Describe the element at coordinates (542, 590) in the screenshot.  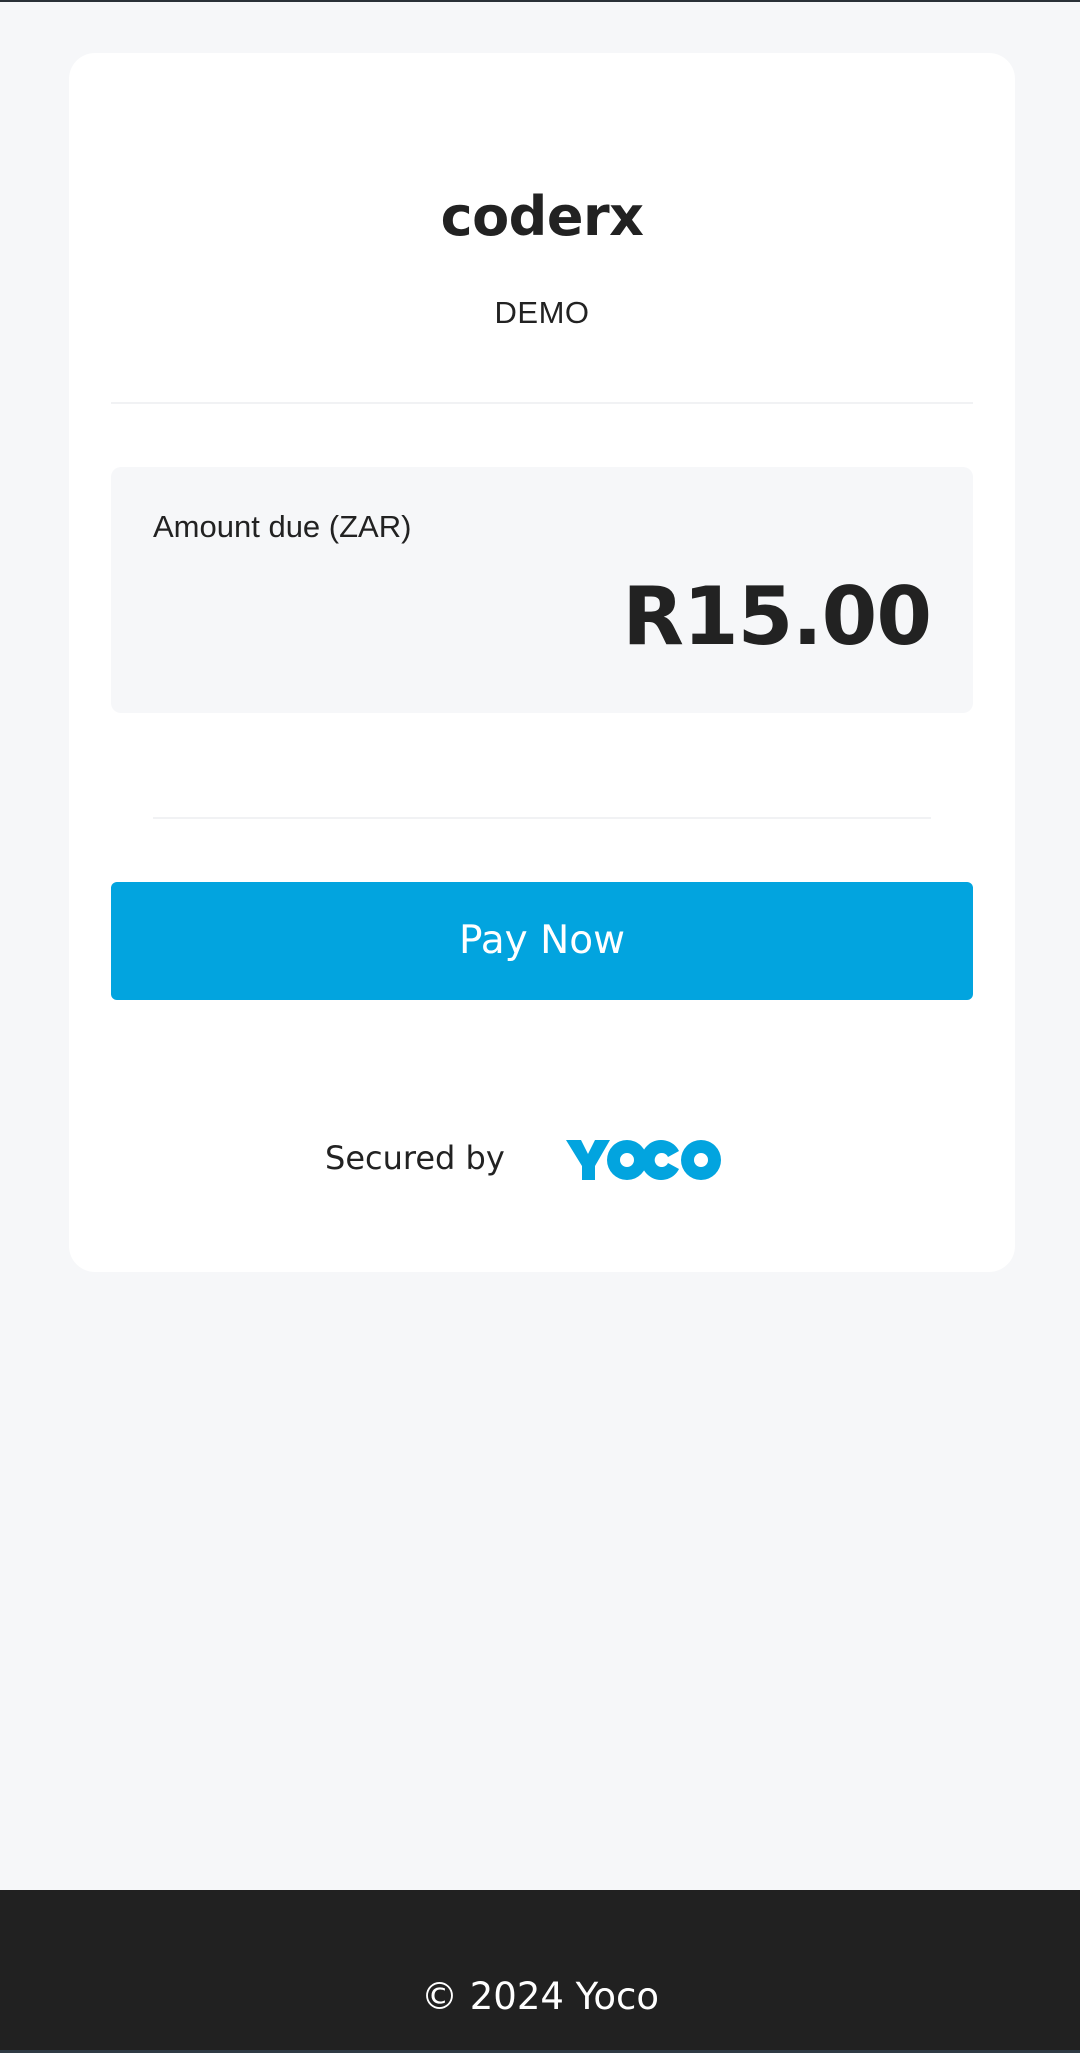
I see `amount-due-panel: Amount due (ZAR) R15.00` at that location.